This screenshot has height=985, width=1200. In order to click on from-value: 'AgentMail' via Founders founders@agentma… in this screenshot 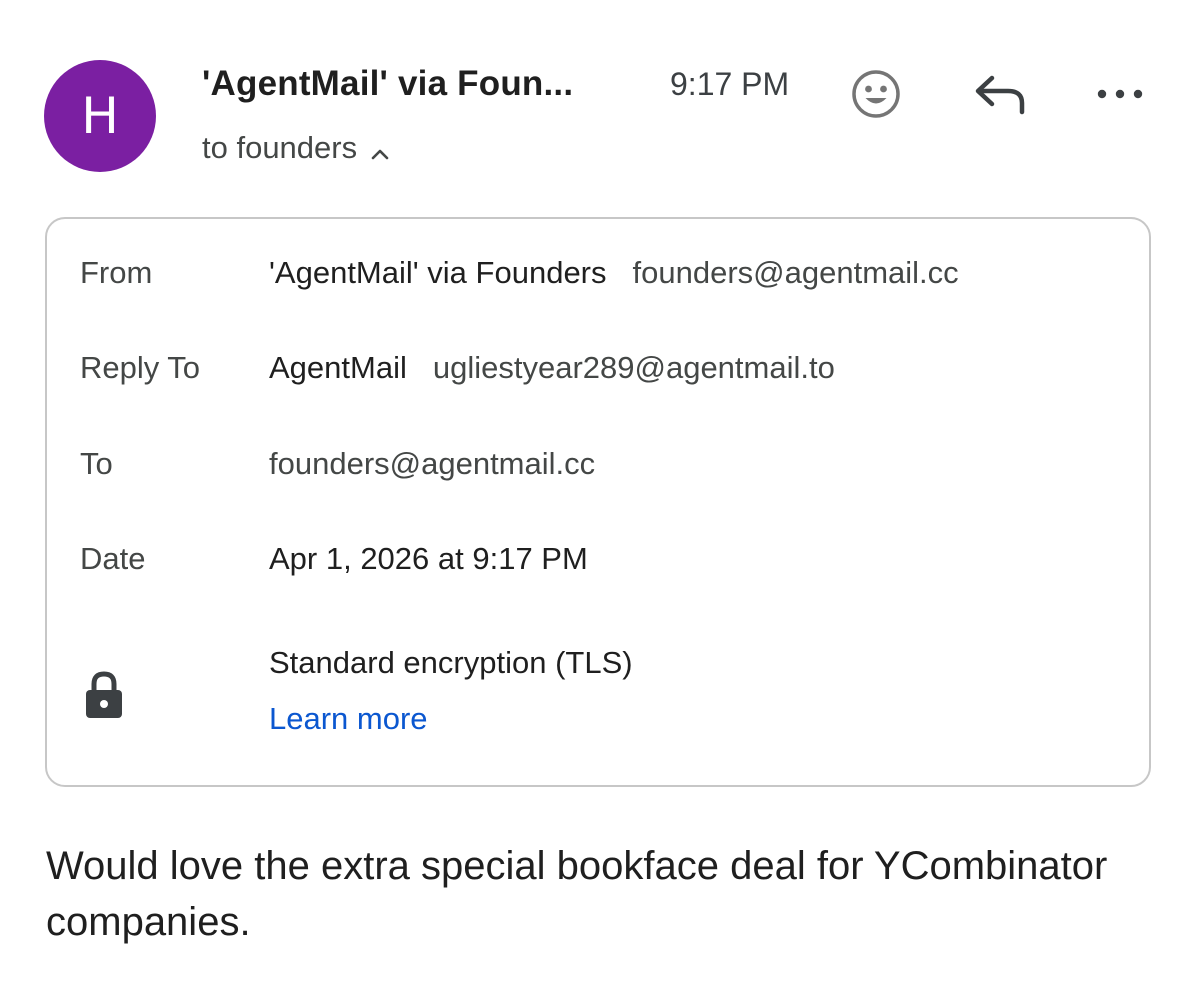, I will do `click(614, 273)`.